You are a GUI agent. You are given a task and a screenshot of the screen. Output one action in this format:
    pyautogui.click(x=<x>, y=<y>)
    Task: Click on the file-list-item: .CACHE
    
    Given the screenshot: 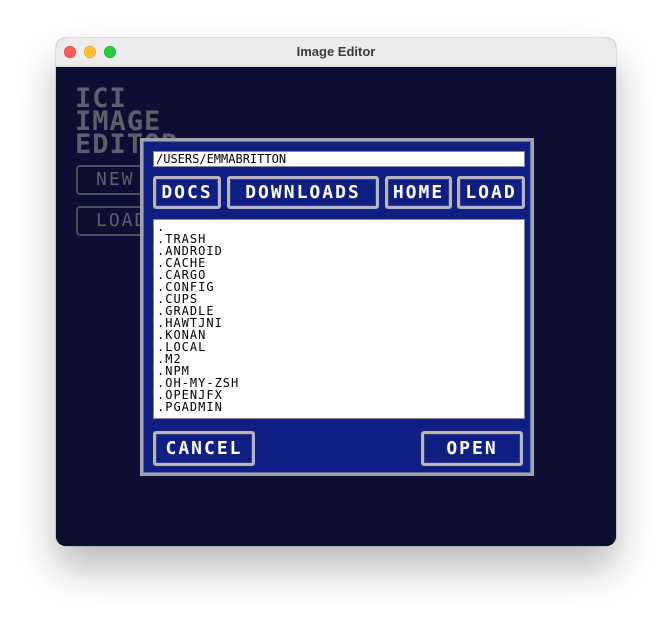 What is the action you would take?
    pyautogui.click(x=339, y=263)
    